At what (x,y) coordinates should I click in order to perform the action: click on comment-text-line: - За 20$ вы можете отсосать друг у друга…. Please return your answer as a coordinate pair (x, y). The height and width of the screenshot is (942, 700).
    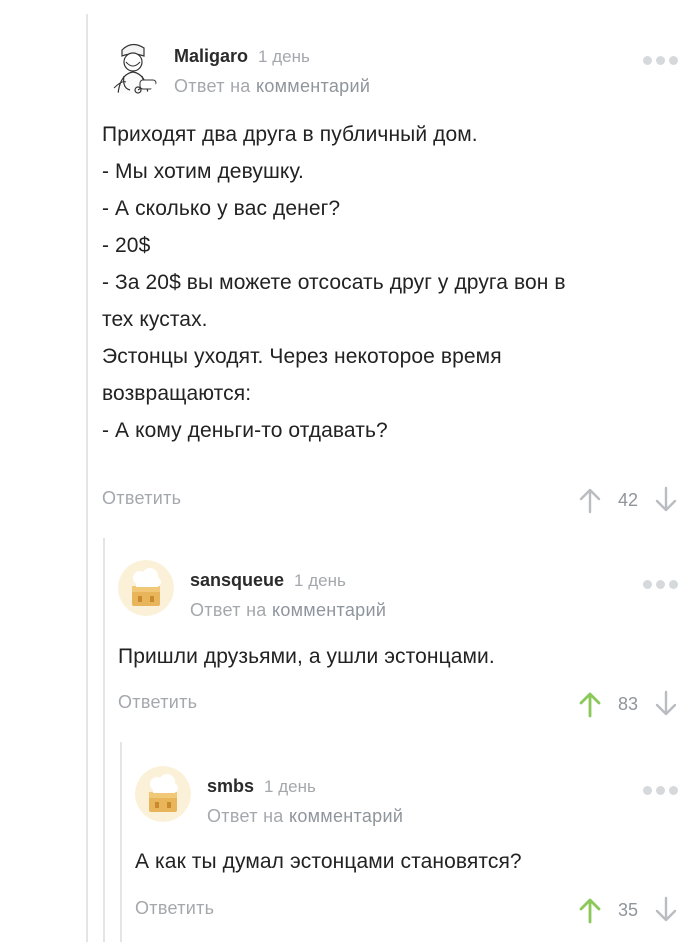
    Looking at the image, I should click on (334, 282).